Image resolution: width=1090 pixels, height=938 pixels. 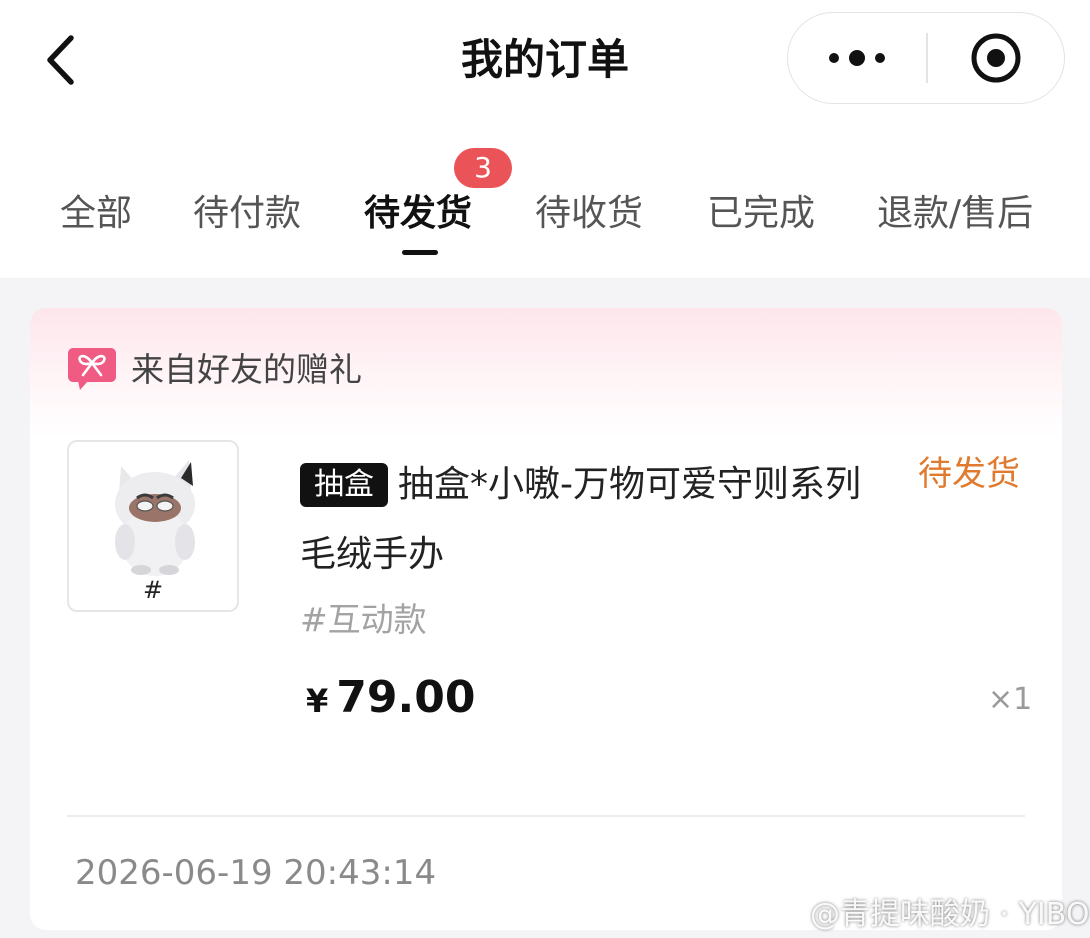 I want to click on tab-pending-receipt: 待收货, so click(x=589, y=214).